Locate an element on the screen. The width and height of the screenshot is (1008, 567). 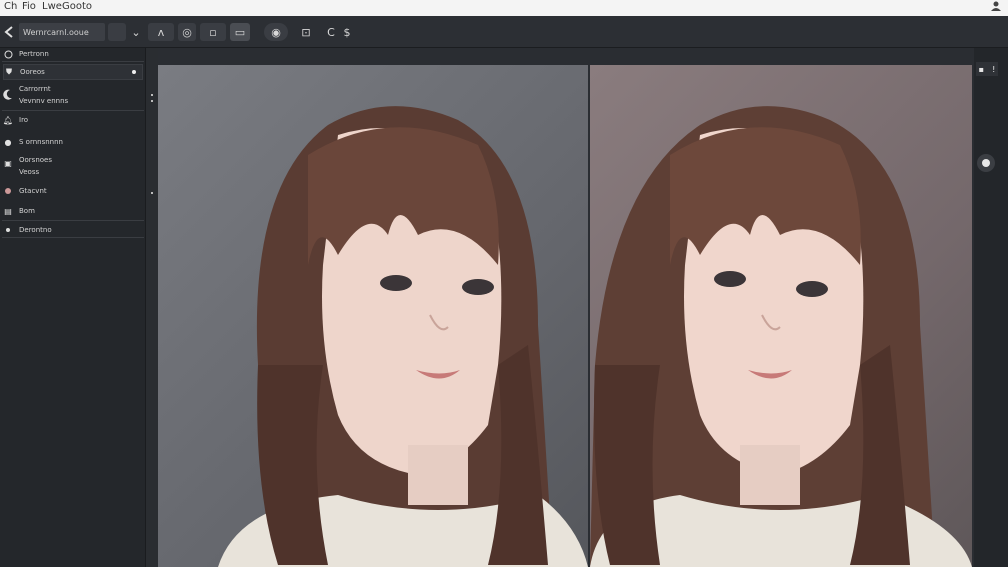
sidebar-item-label: Pertronn is located at coordinates (34, 54).